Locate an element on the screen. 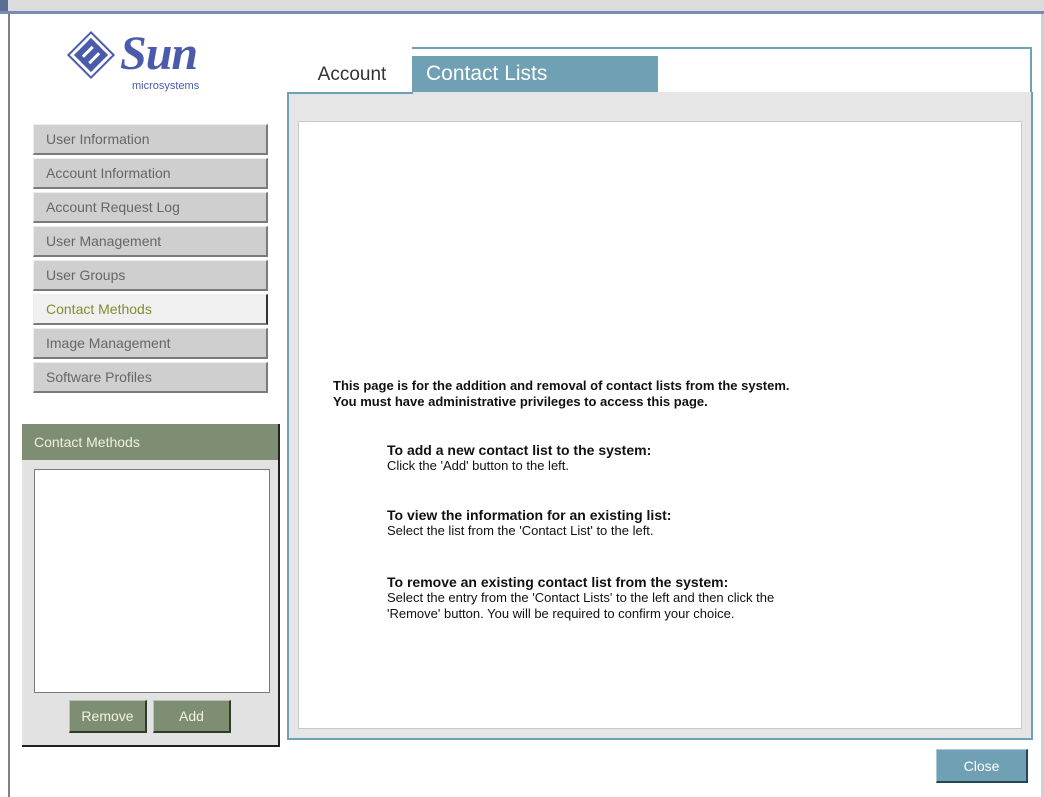 The width and height of the screenshot is (1044, 797). contact-methods-panel: Contact Methods Remove Add is located at coordinates (151, 585).